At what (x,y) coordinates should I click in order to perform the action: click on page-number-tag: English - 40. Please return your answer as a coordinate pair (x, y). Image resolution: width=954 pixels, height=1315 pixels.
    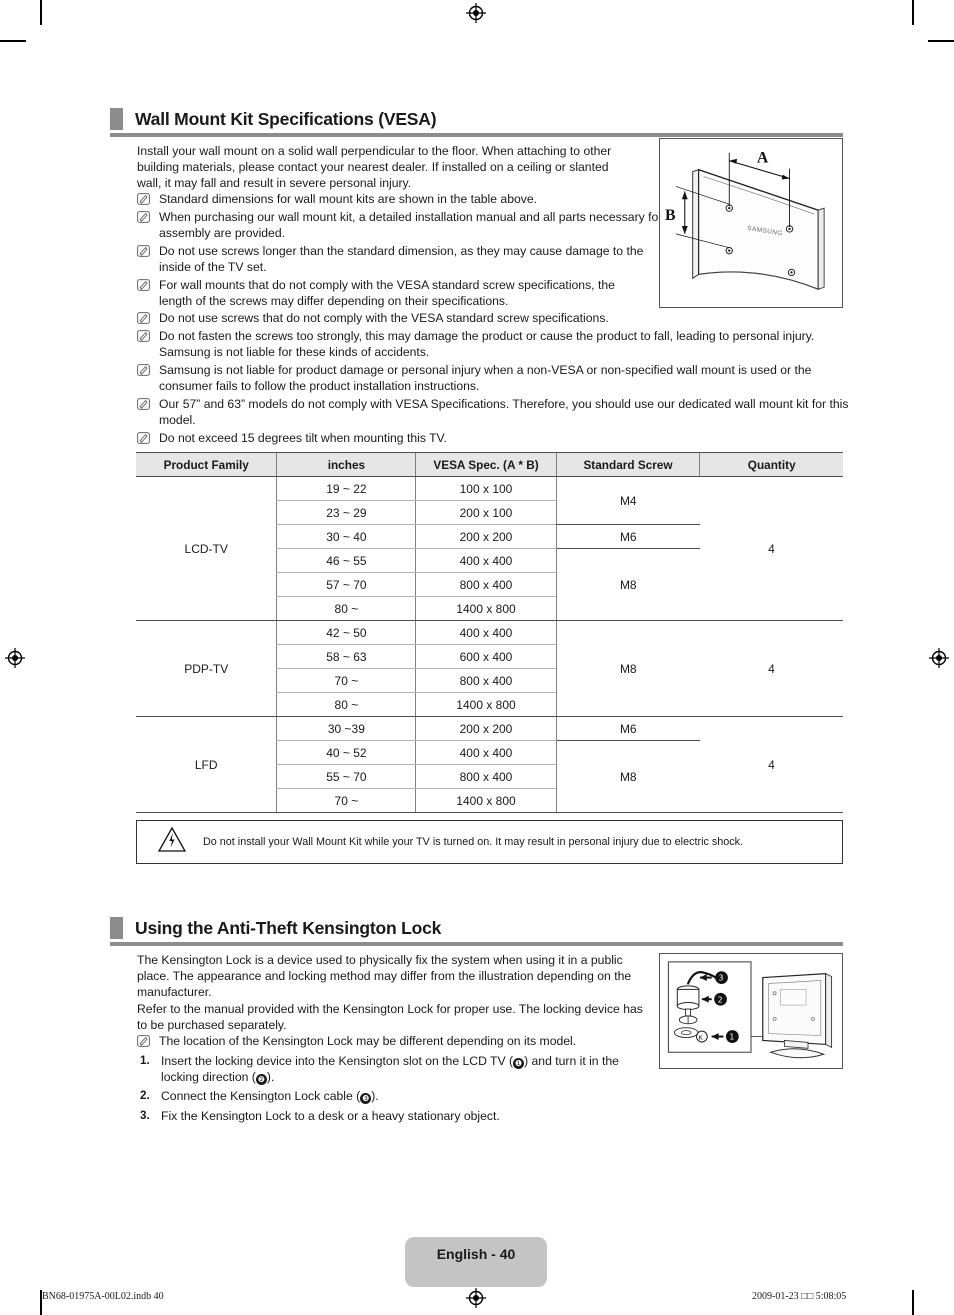
    Looking at the image, I should click on (476, 1262).